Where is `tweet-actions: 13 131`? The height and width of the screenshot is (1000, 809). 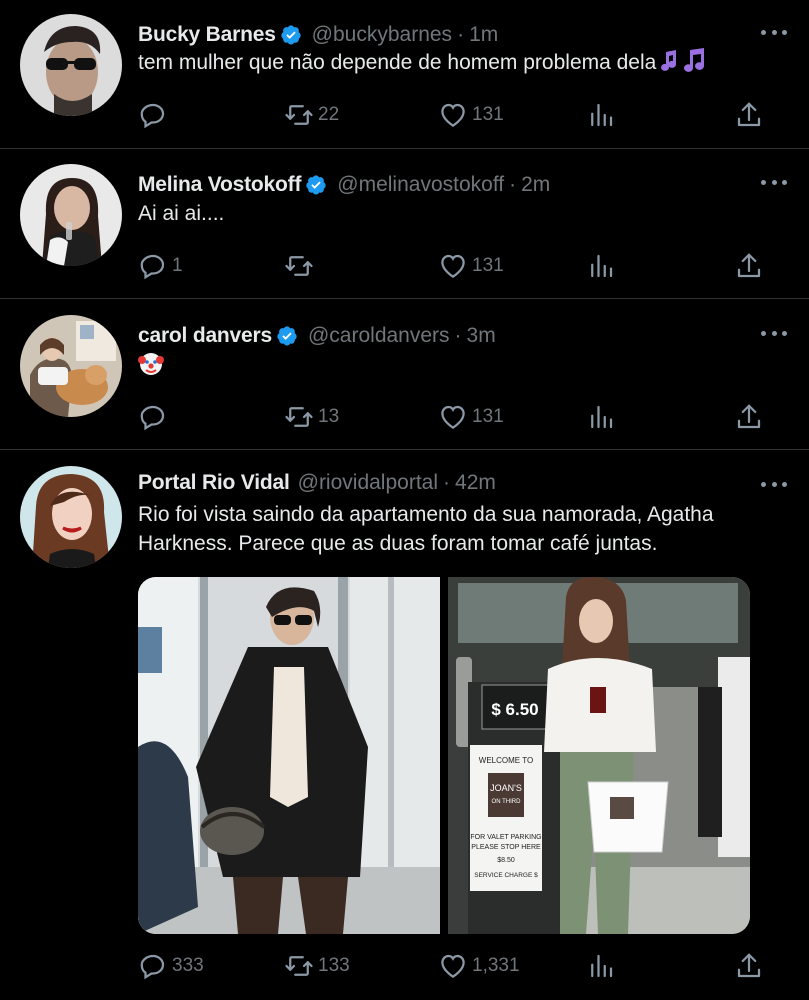
tweet-actions: 13 131 is located at coordinates (458, 417).